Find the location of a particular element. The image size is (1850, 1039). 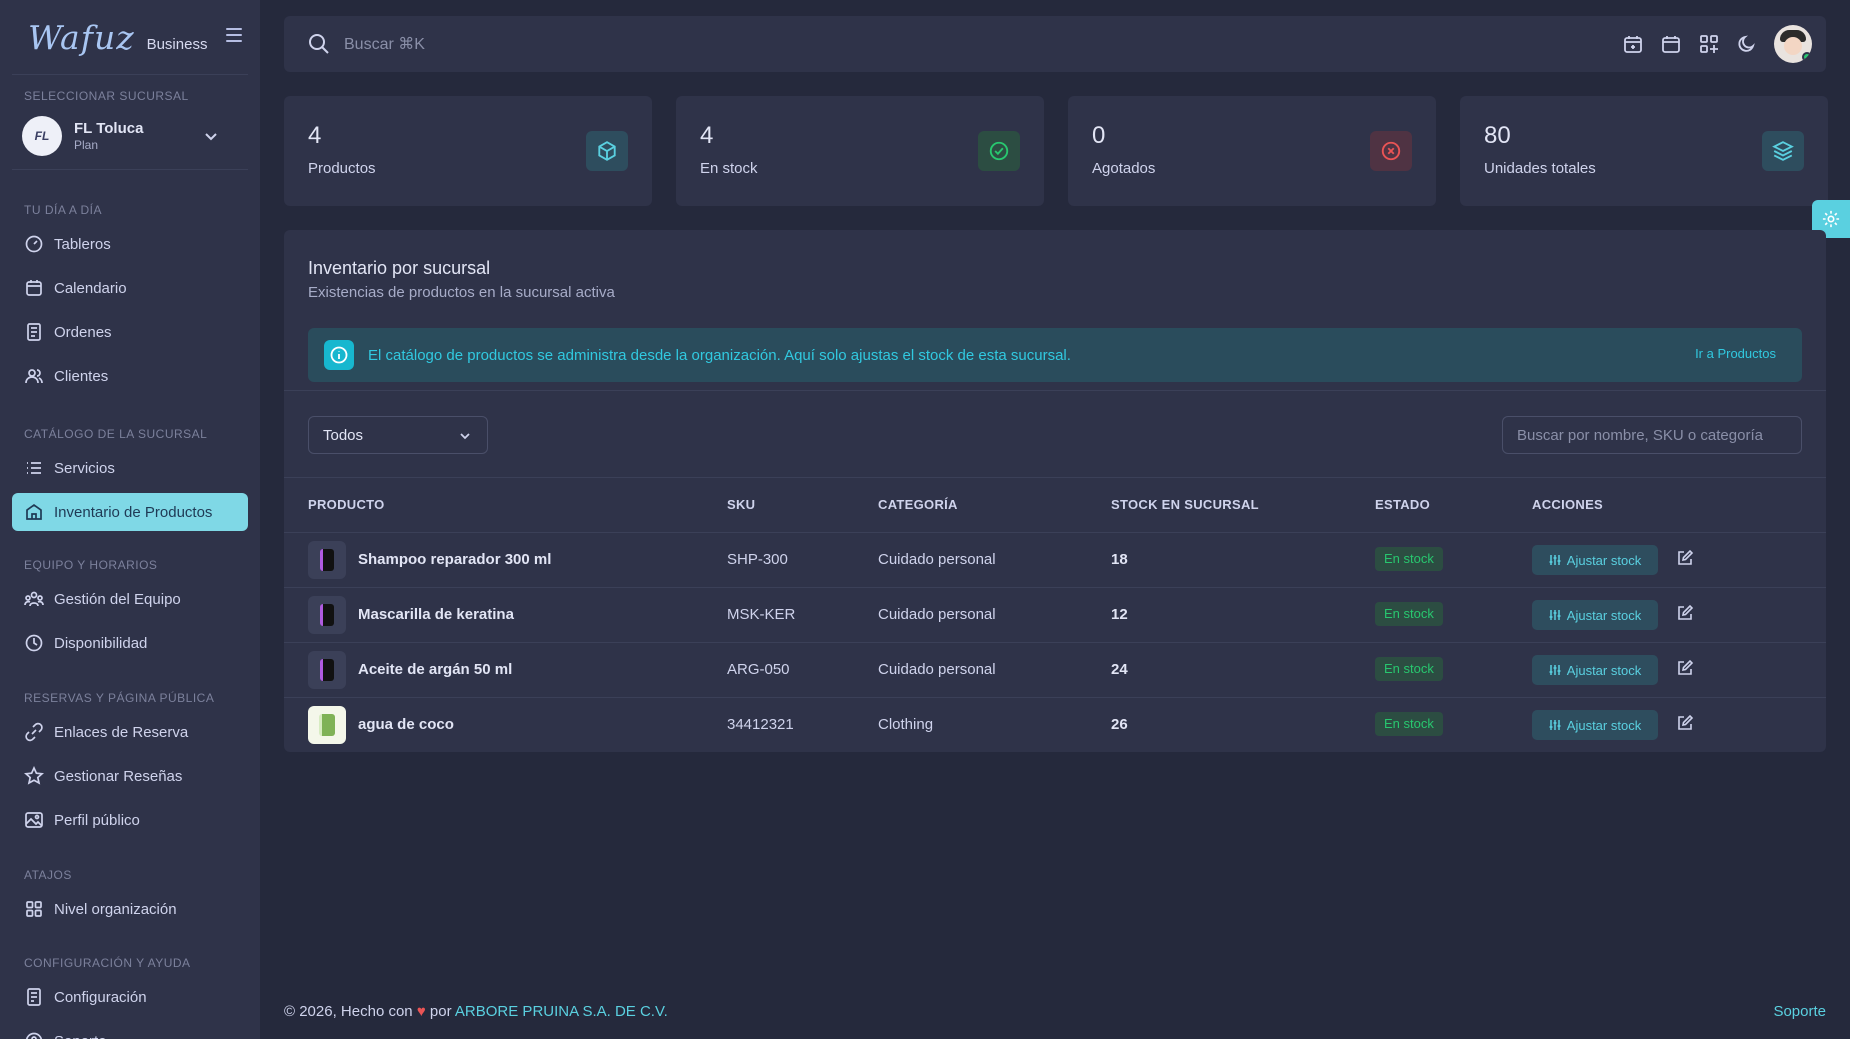

sidebar-item-enlaces-de-reserva: Enlaces de Reserva is located at coordinates (130, 732).